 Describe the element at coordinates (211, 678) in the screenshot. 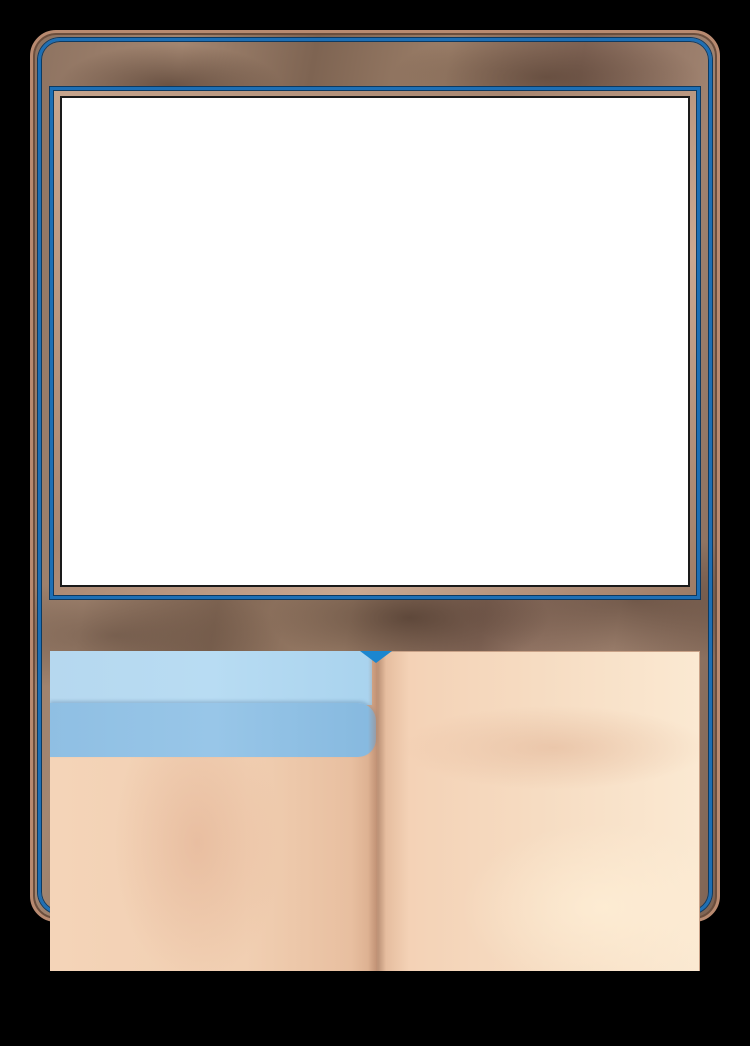

I see `name-banner-light` at that location.